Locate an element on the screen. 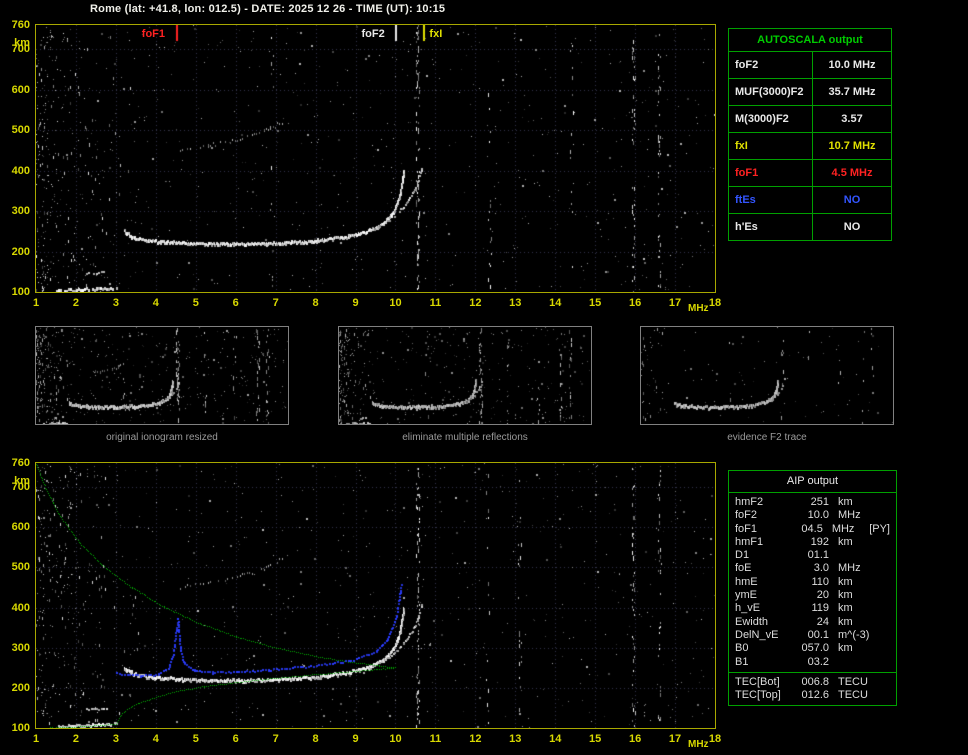  x-tick-label: 3 is located at coordinates (115, 303).